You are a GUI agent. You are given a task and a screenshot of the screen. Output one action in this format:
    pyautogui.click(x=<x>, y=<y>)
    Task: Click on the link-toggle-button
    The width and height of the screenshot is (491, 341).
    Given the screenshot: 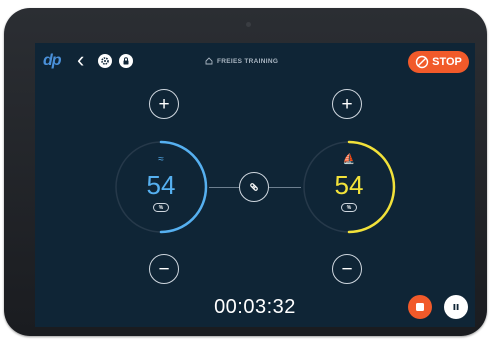 What is the action you would take?
    pyautogui.click(x=254, y=187)
    